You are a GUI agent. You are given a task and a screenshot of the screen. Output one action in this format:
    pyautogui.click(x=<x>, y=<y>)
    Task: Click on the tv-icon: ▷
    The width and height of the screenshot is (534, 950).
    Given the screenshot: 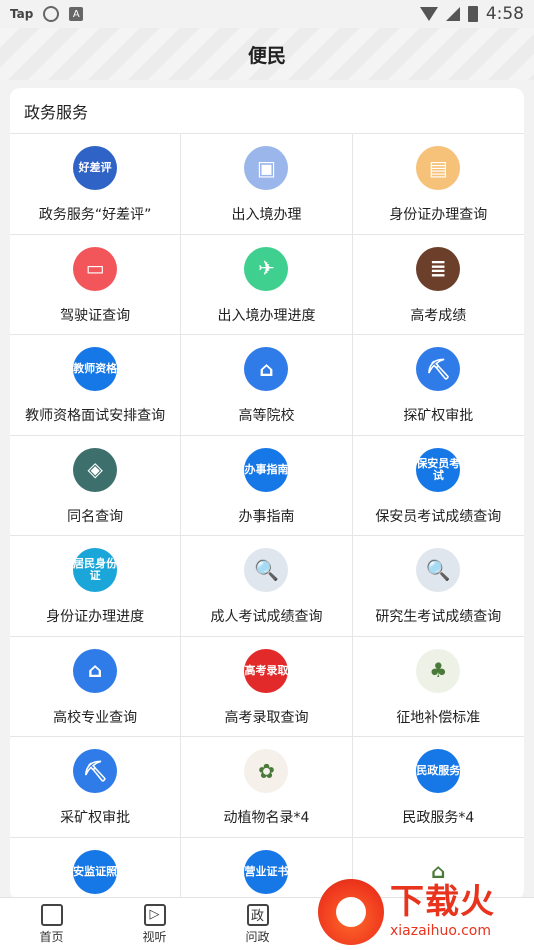 What is the action you would take?
    pyautogui.click(x=154, y=914)
    